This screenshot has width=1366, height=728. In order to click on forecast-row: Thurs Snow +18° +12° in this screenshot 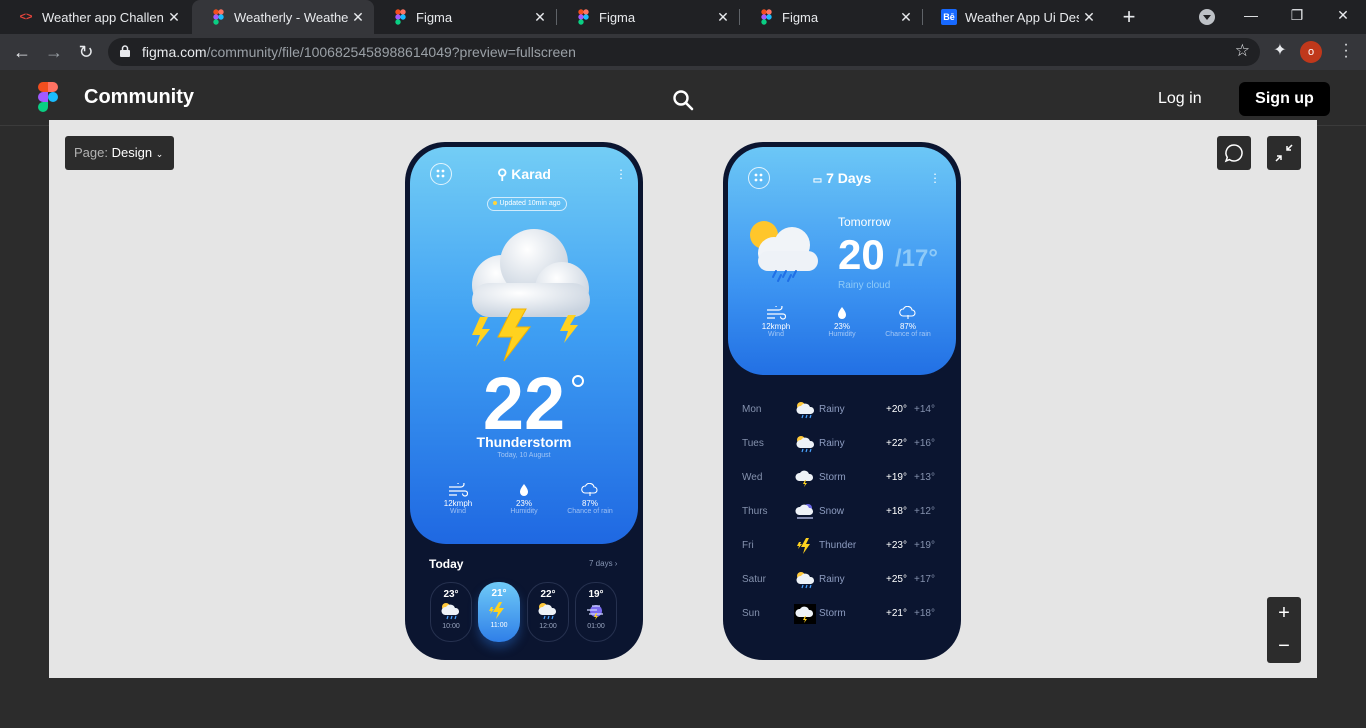, I will do `click(842, 512)`.